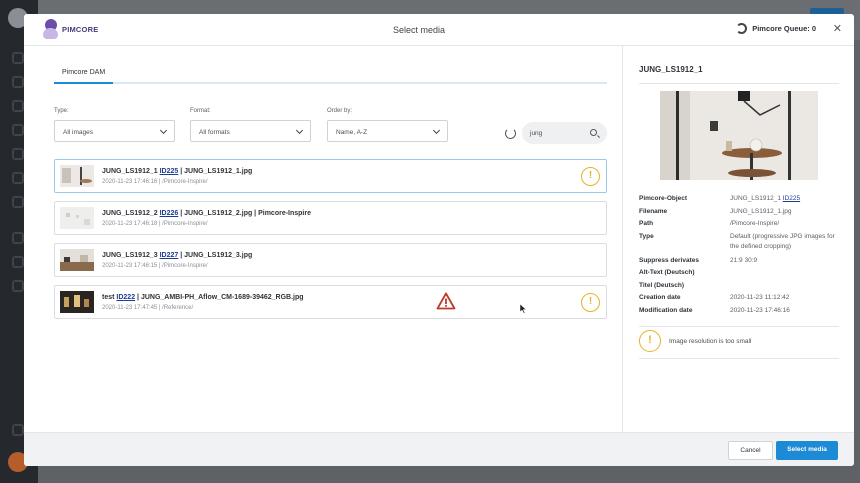  Describe the element at coordinates (446, 301) in the screenshot. I see `error-triangle-icon` at that location.